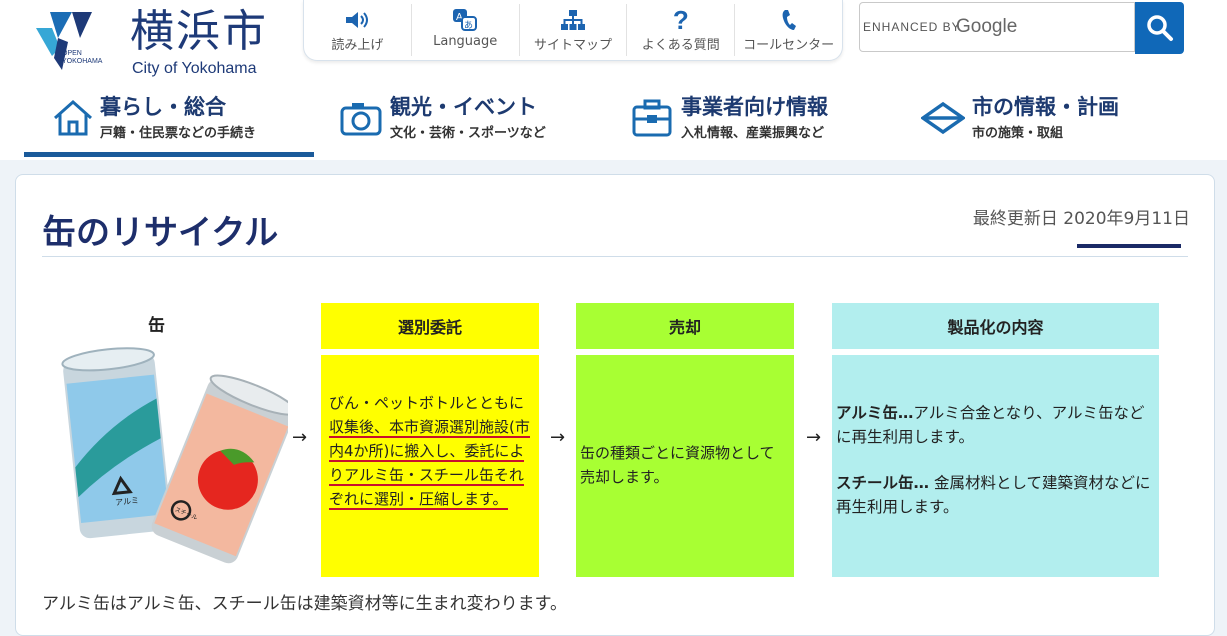 This screenshot has height=636, width=1227. I want to click on column-header-sale: 売却, so click(685, 326).